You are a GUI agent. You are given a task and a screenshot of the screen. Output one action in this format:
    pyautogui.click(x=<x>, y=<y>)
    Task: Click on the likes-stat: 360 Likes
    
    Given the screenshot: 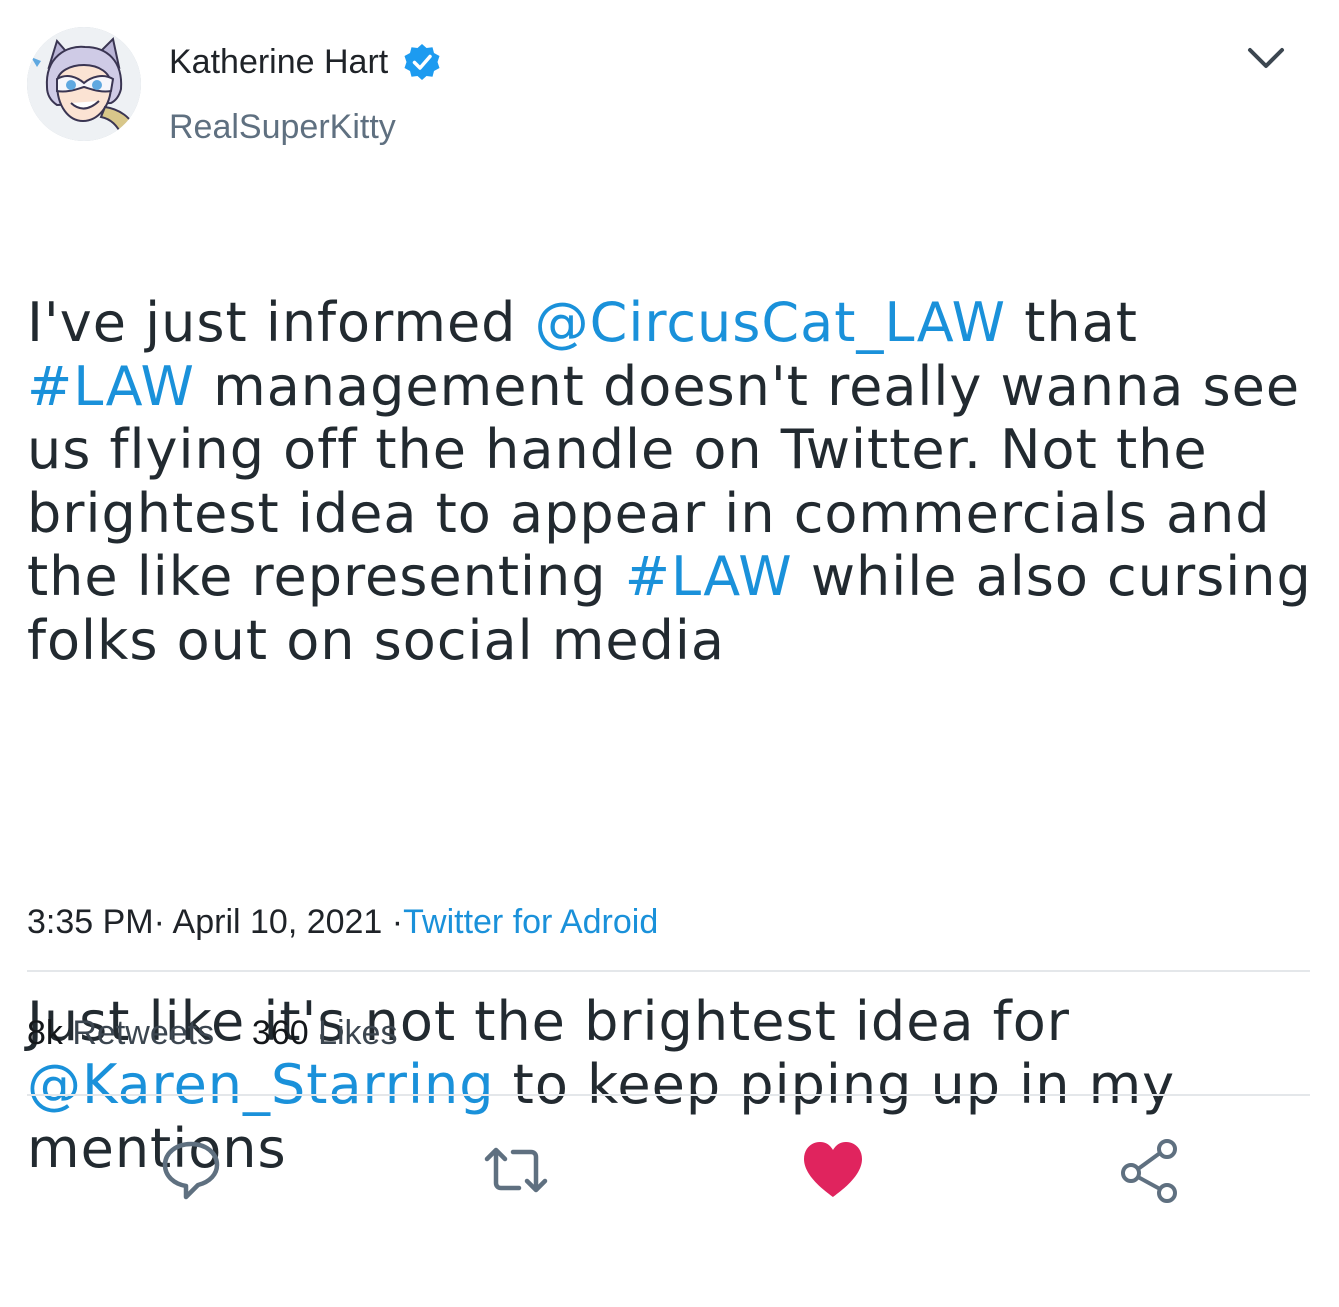 What is the action you would take?
    pyautogui.click(x=325, y=1033)
    